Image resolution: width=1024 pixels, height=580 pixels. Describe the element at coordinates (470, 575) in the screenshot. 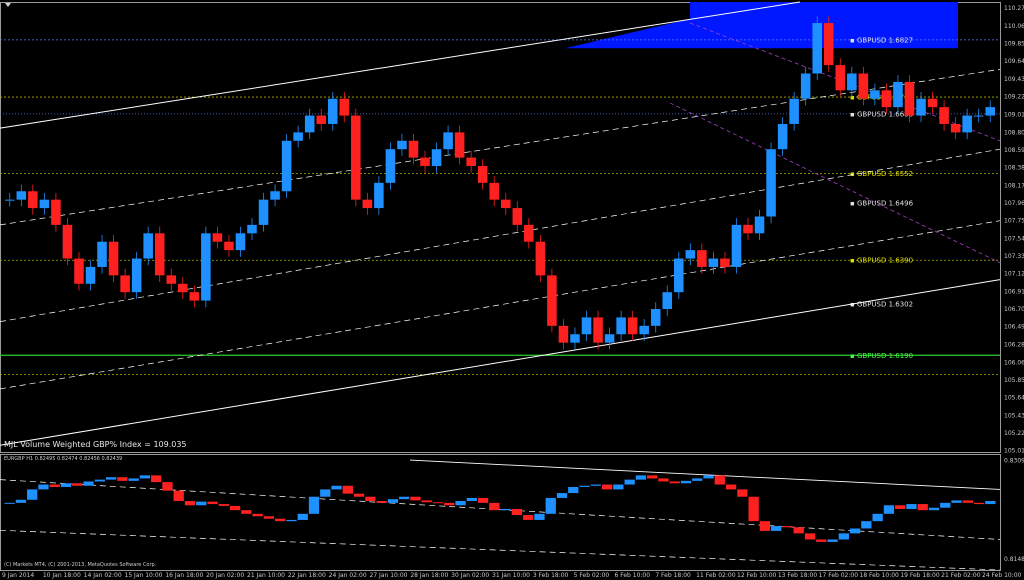

I see `x-axis-label: 30 Jan 02:00` at that location.